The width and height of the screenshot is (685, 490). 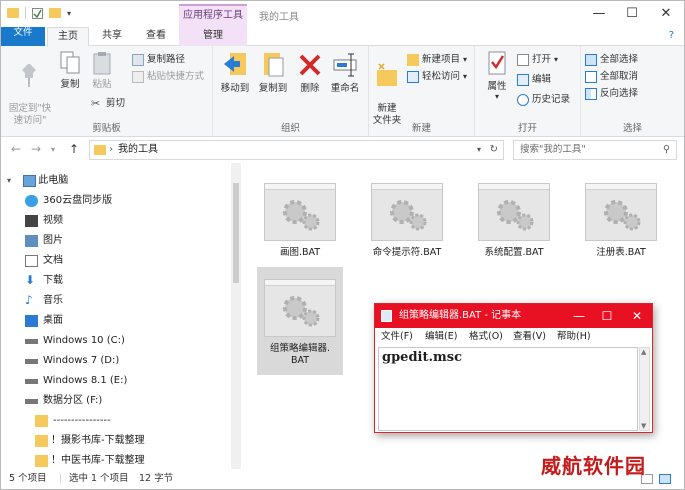 What do you see at coordinates (574, 337) in the screenshot?
I see `menu-help: 帮助(H)` at bounding box center [574, 337].